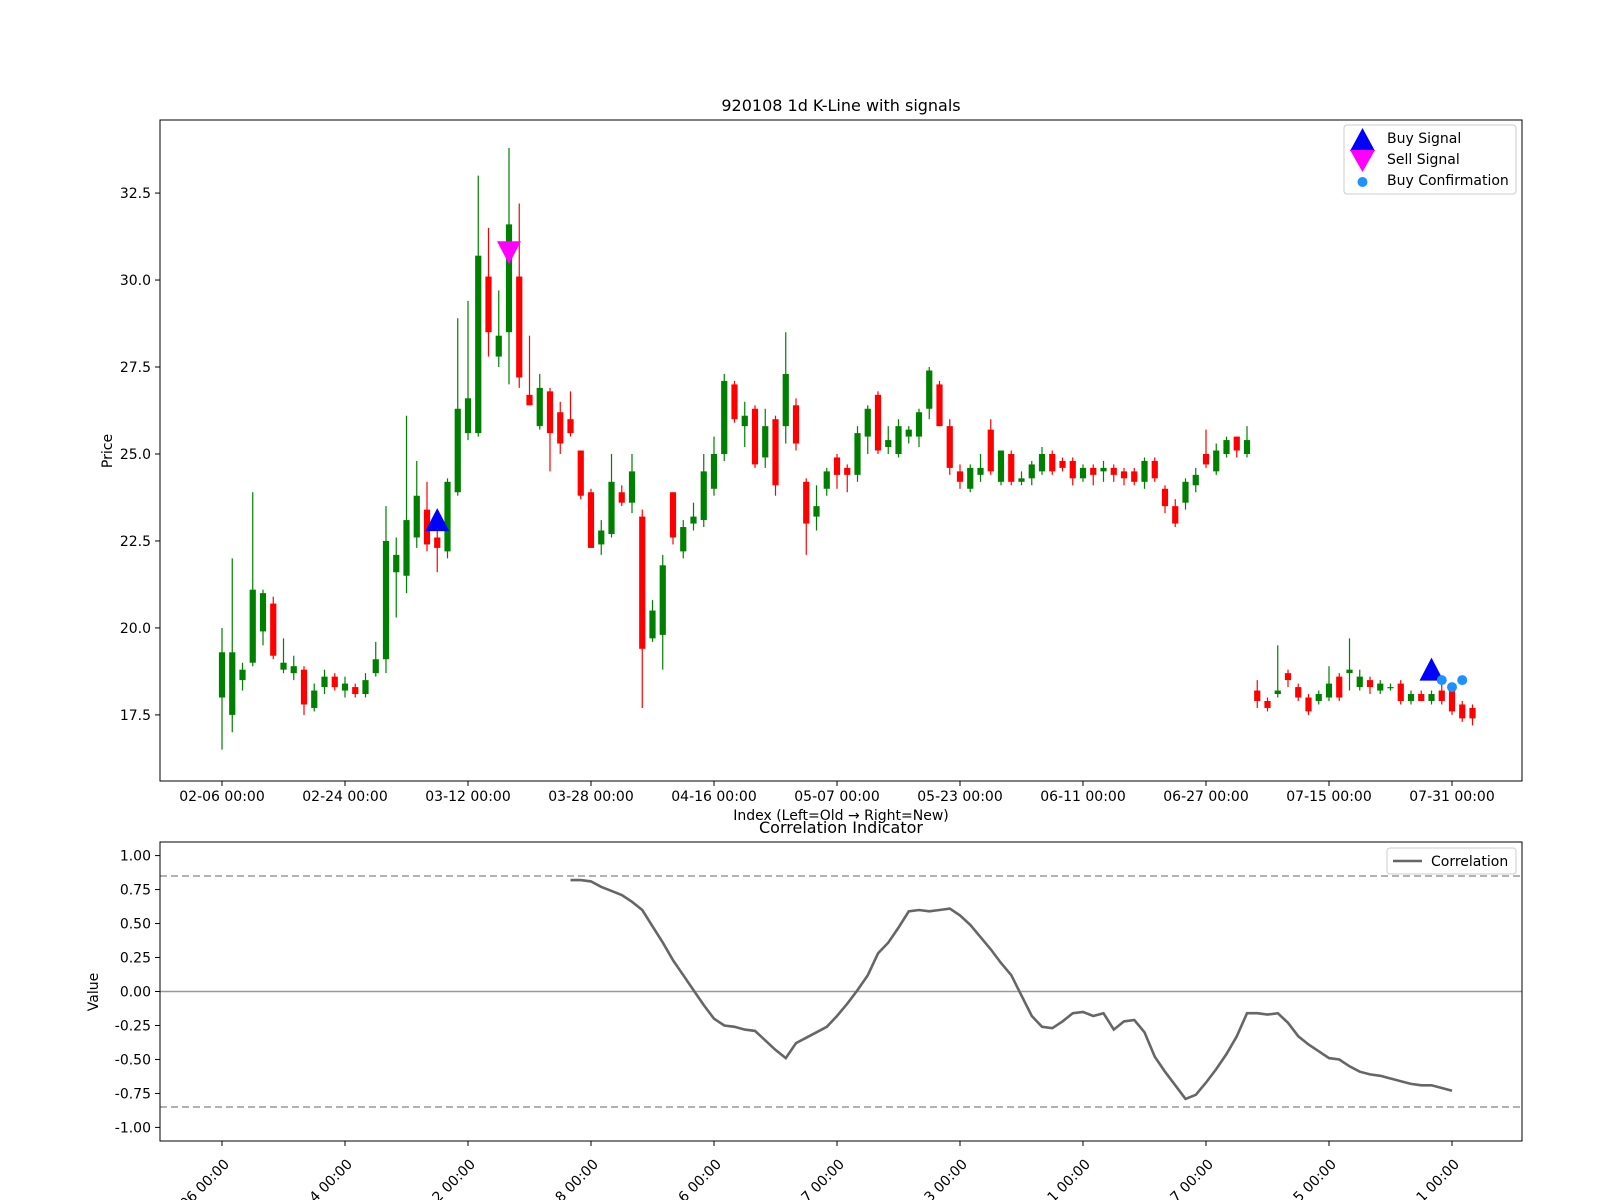  What do you see at coordinates (135, 194) in the screenshot?
I see `kline-ytick-label: 32.5` at bounding box center [135, 194].